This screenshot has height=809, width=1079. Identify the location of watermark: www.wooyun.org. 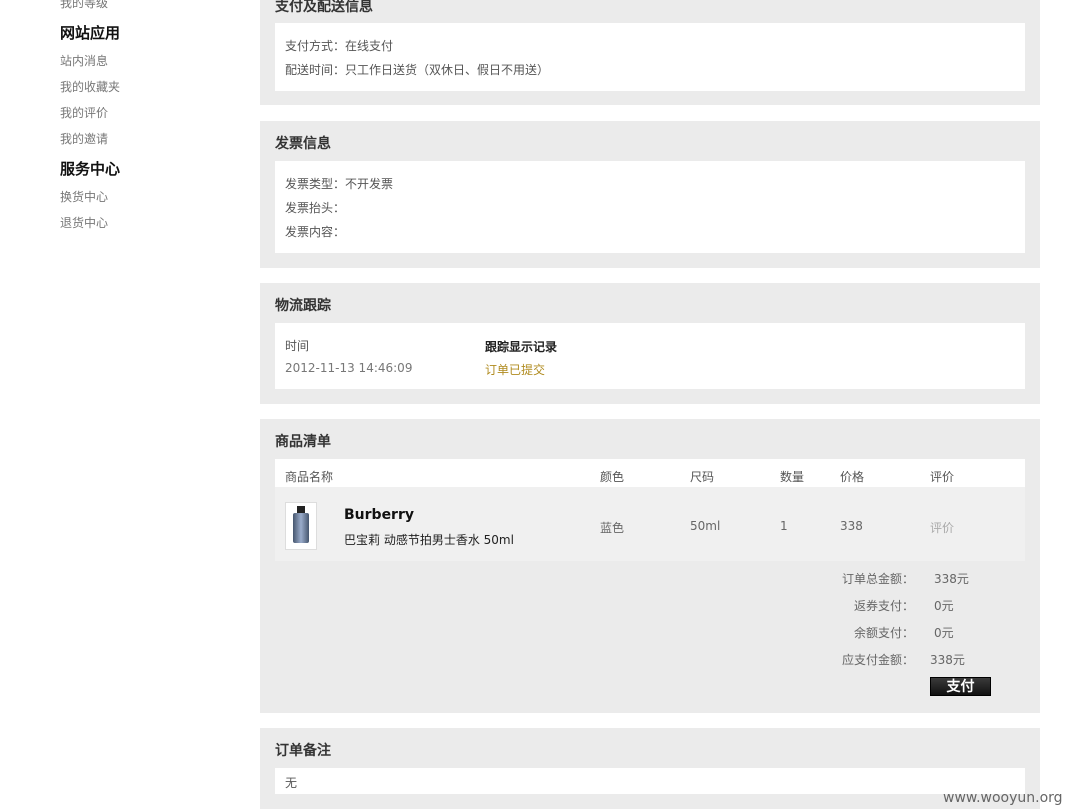
(1003, 798).